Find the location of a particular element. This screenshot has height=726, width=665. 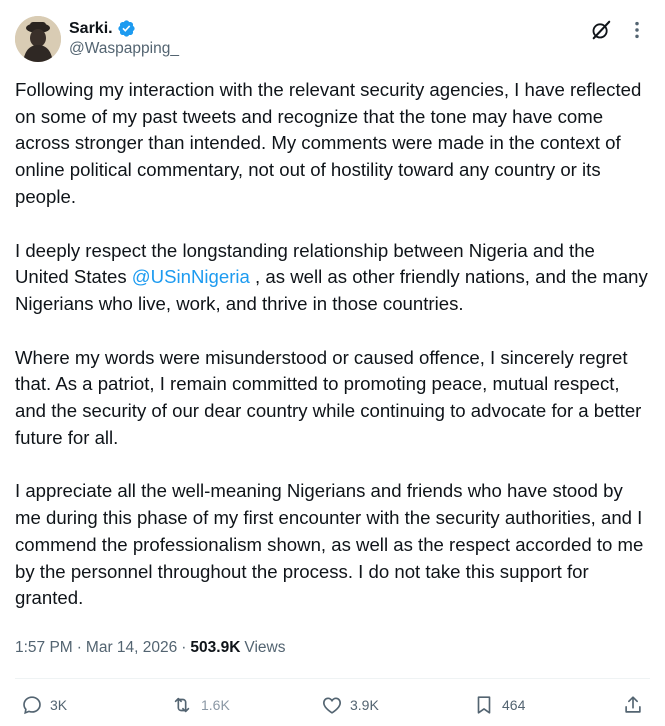

bookmark-icon is located at coordinates (484, 705).